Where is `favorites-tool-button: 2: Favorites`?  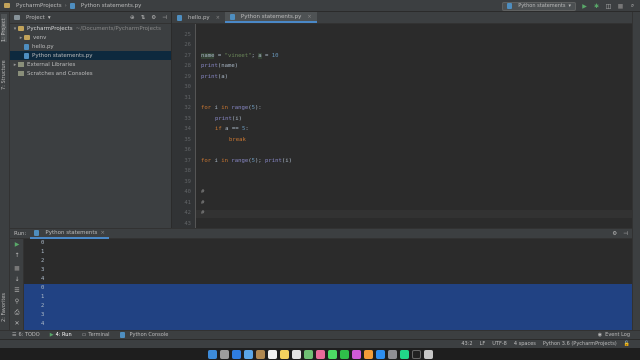 favorites-tool-button: 2: Favorites is located at coordinates (4, 305).